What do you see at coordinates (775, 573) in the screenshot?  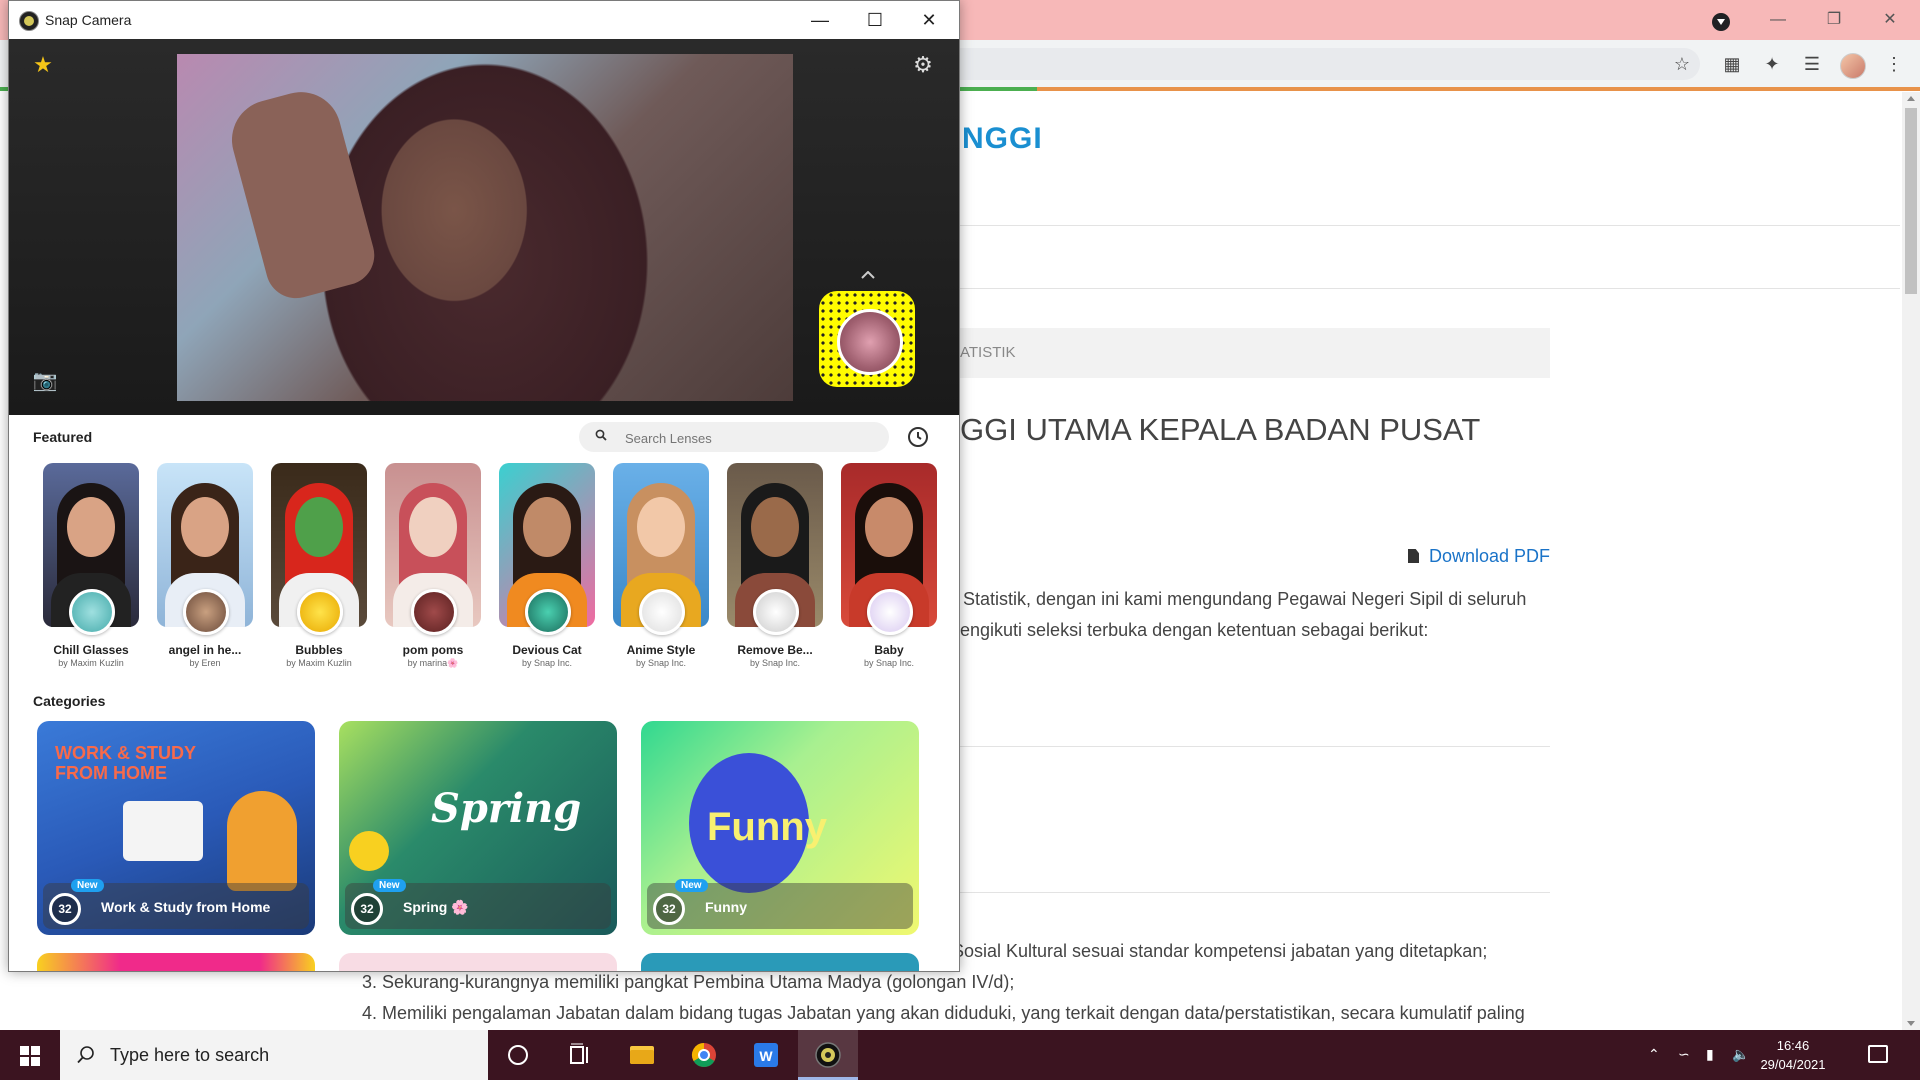 I see `lens-card: Remove Be... by Snap Inc.` at bounding box center [775, 573].